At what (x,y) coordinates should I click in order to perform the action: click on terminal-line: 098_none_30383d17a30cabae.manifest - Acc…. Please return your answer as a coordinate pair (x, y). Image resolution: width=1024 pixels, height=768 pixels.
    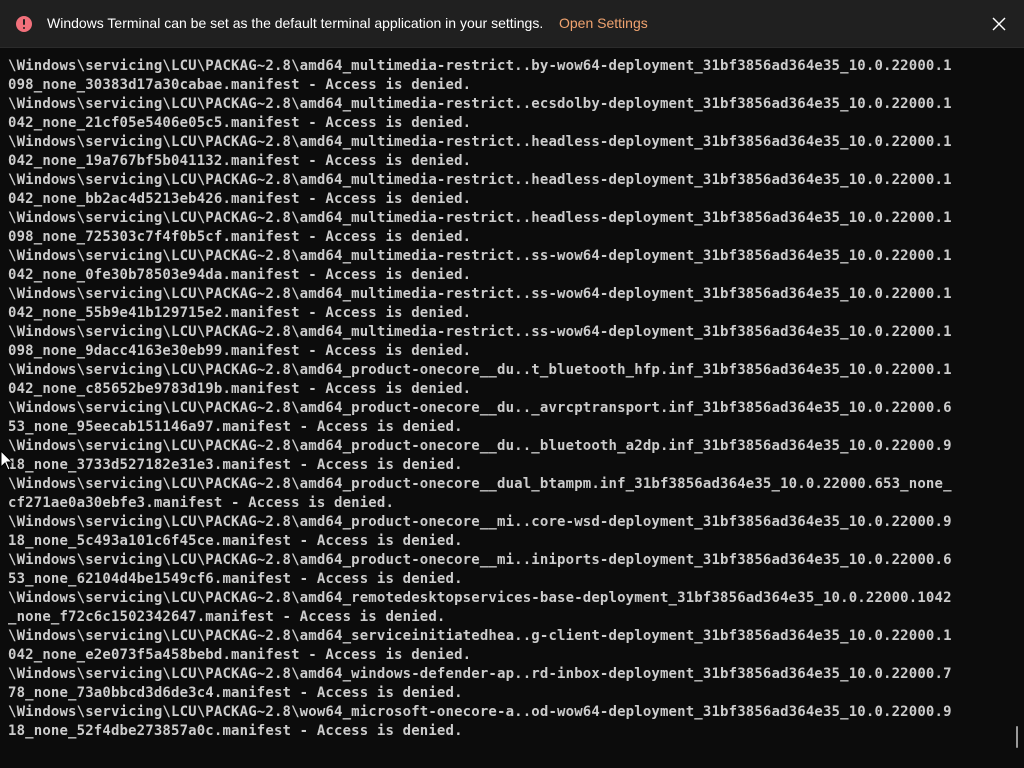
    Looking at the image, I should click on (240, 85).